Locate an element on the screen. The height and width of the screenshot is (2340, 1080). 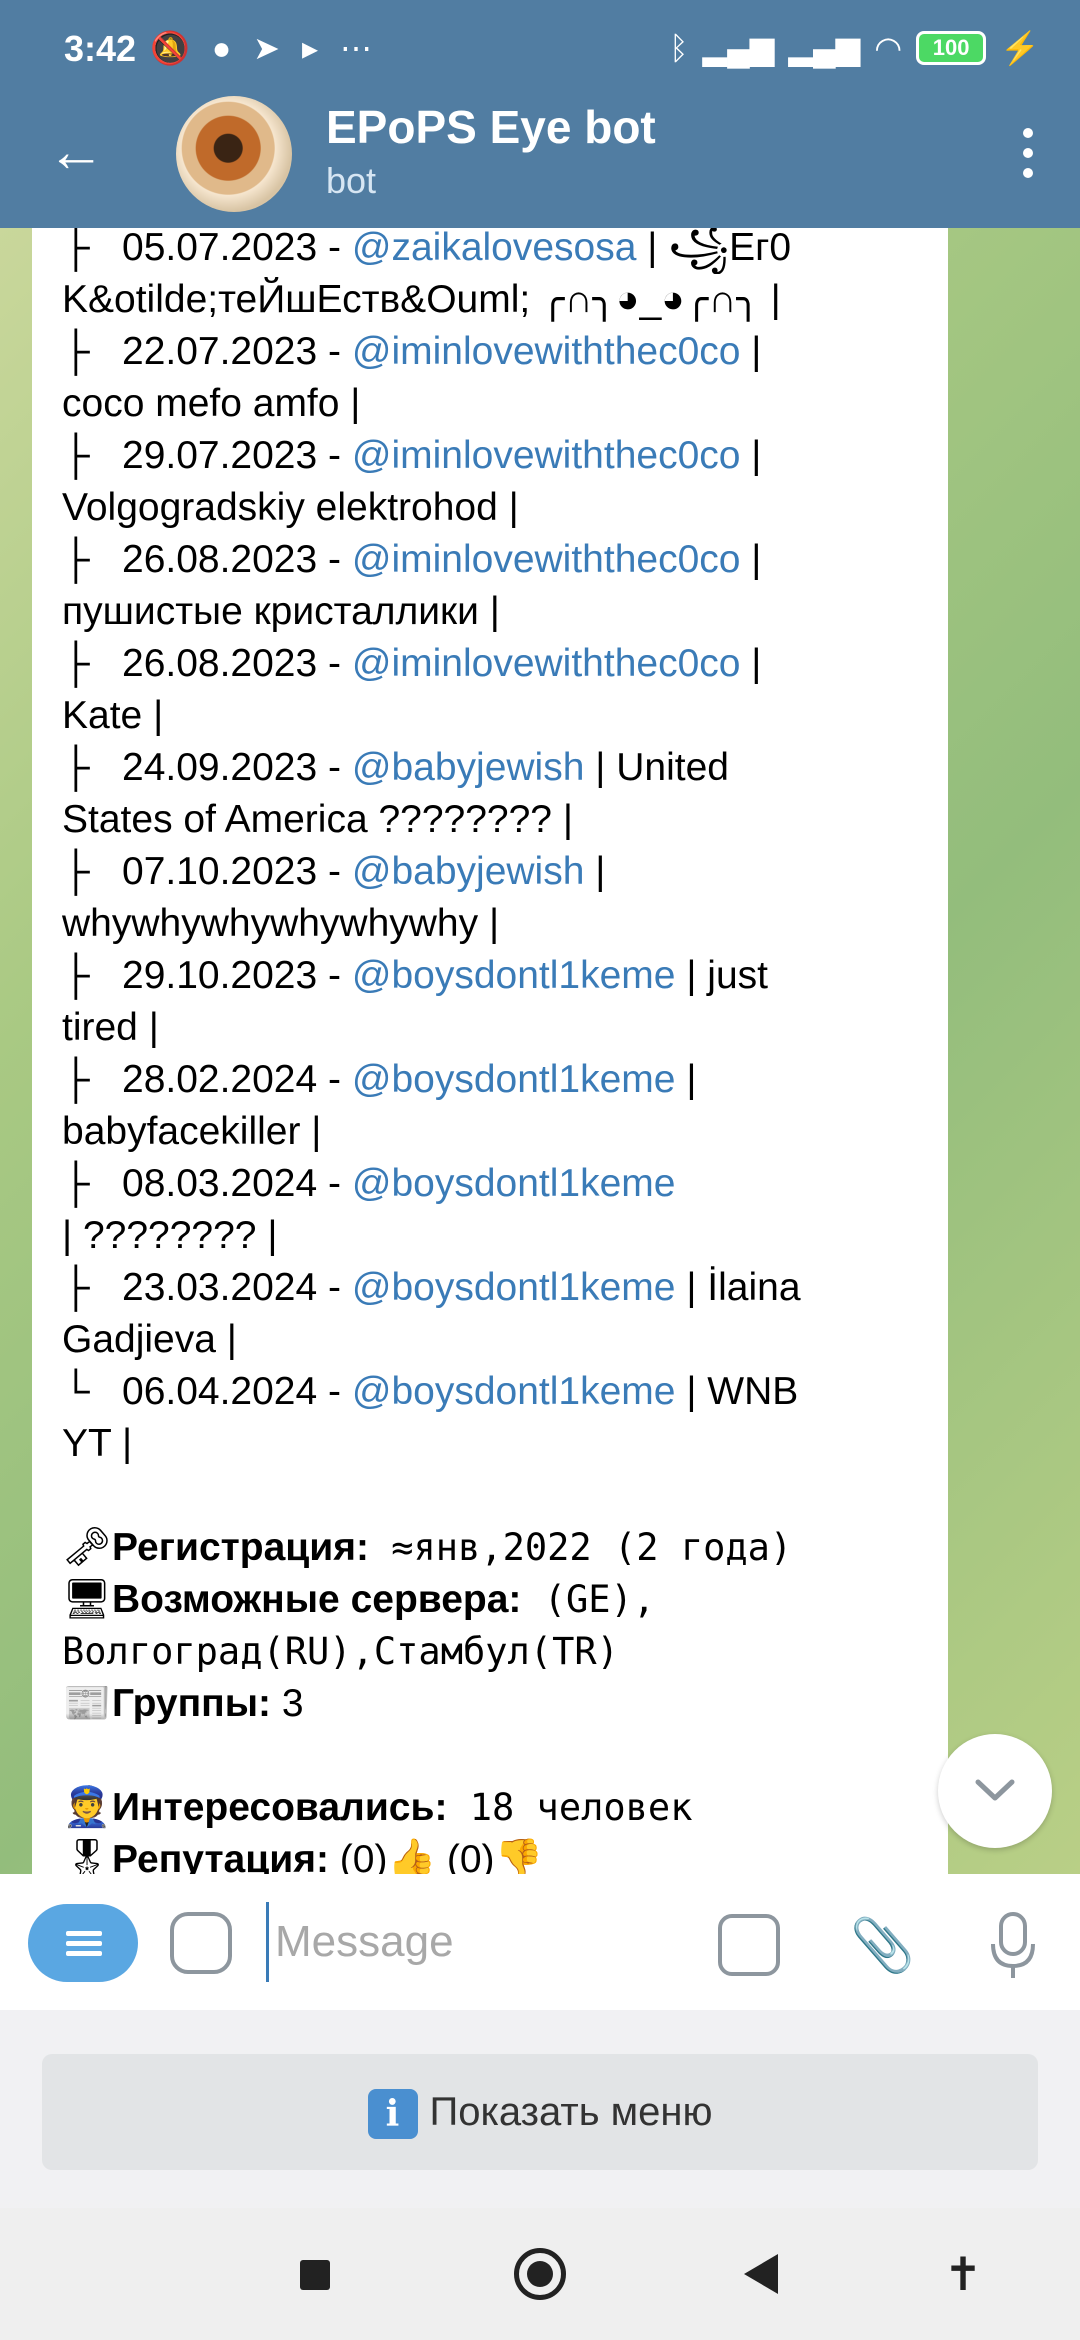
avatar is located at coordinates (234, 154).